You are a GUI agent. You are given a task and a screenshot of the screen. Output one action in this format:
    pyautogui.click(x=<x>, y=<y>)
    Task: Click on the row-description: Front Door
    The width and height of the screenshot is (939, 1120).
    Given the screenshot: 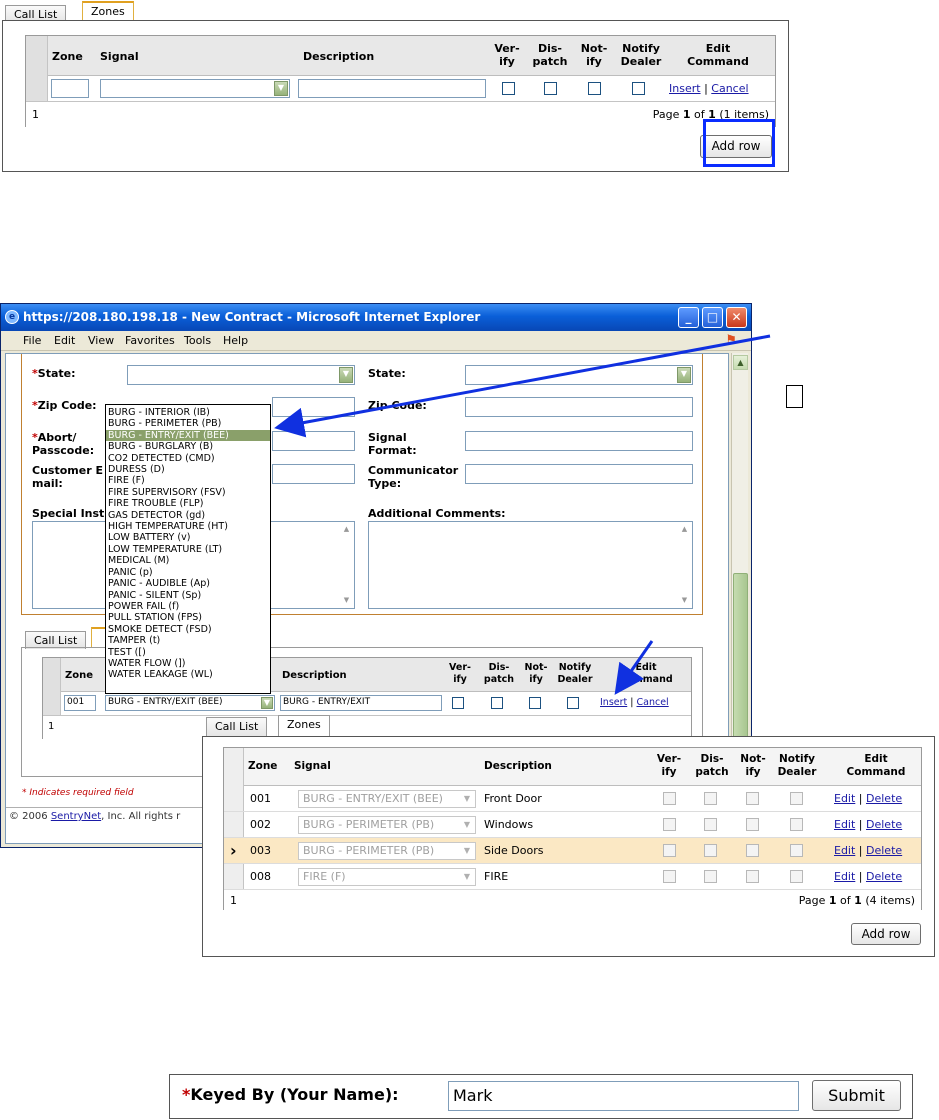 What is the action you would take?
    pyautogui.click(x=513, y=798)
    